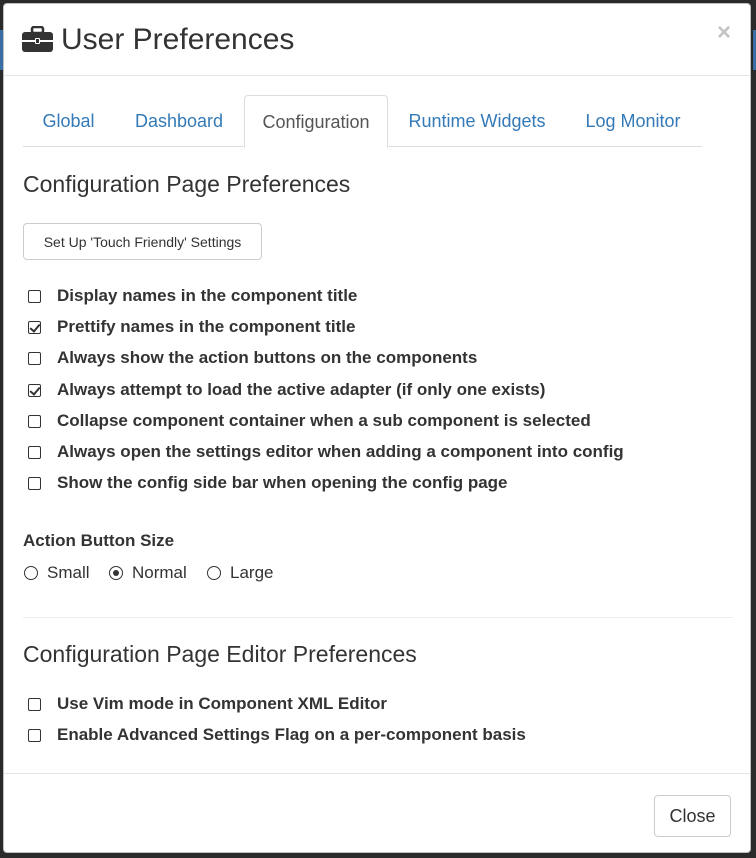  What do you see at coordinates (724, 33) in the screenshot?
I see `close-icon: ×` at bounding box center [724, 33].